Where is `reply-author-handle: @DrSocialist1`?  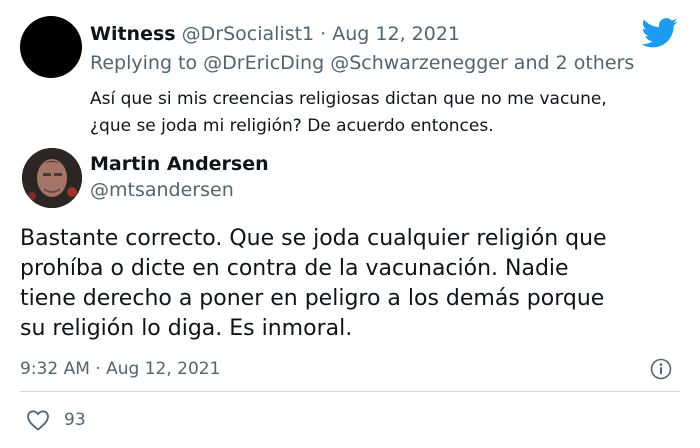 reply-author-handle: @DrSocialist1 is located at coordinates (248, 34).